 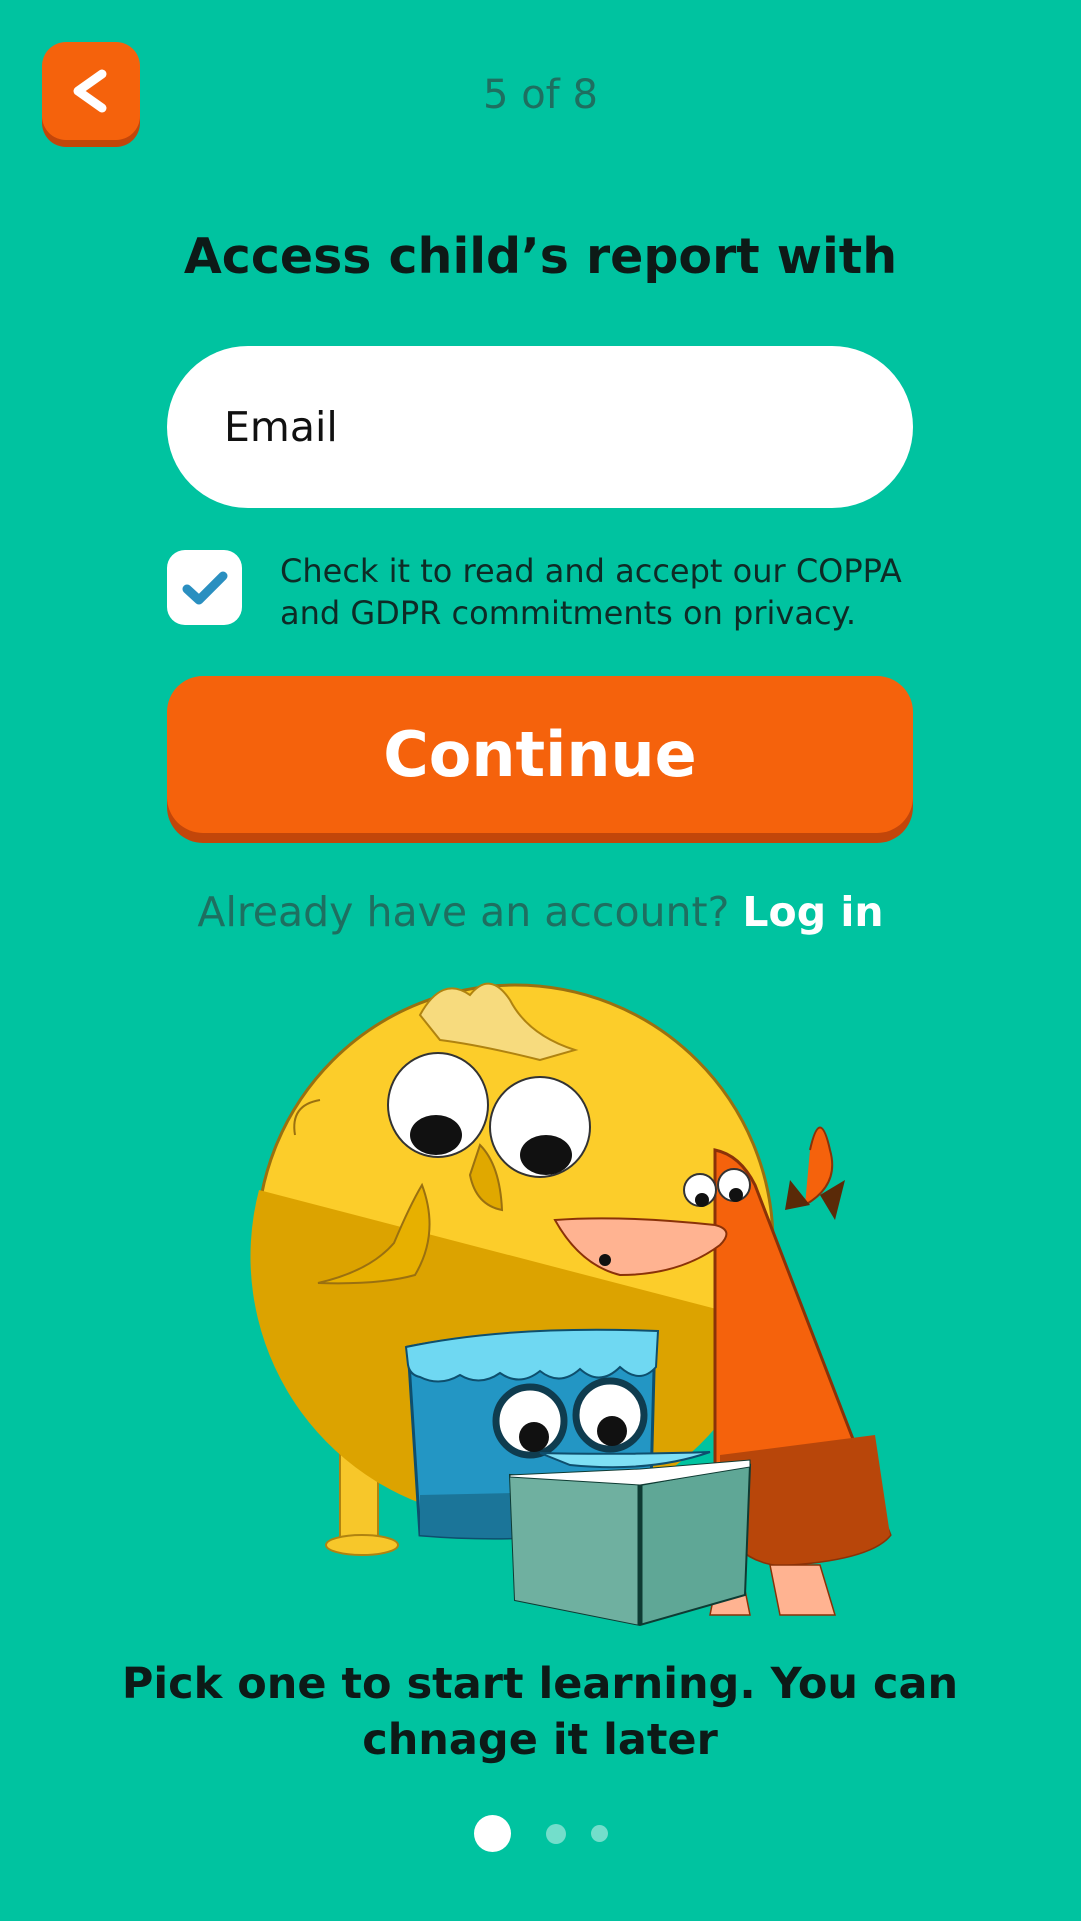 What do you see at coordinates (540, 95) in the screenshot?
I see `step-indicator: 5 of 8` at bounding box center [540, 95].